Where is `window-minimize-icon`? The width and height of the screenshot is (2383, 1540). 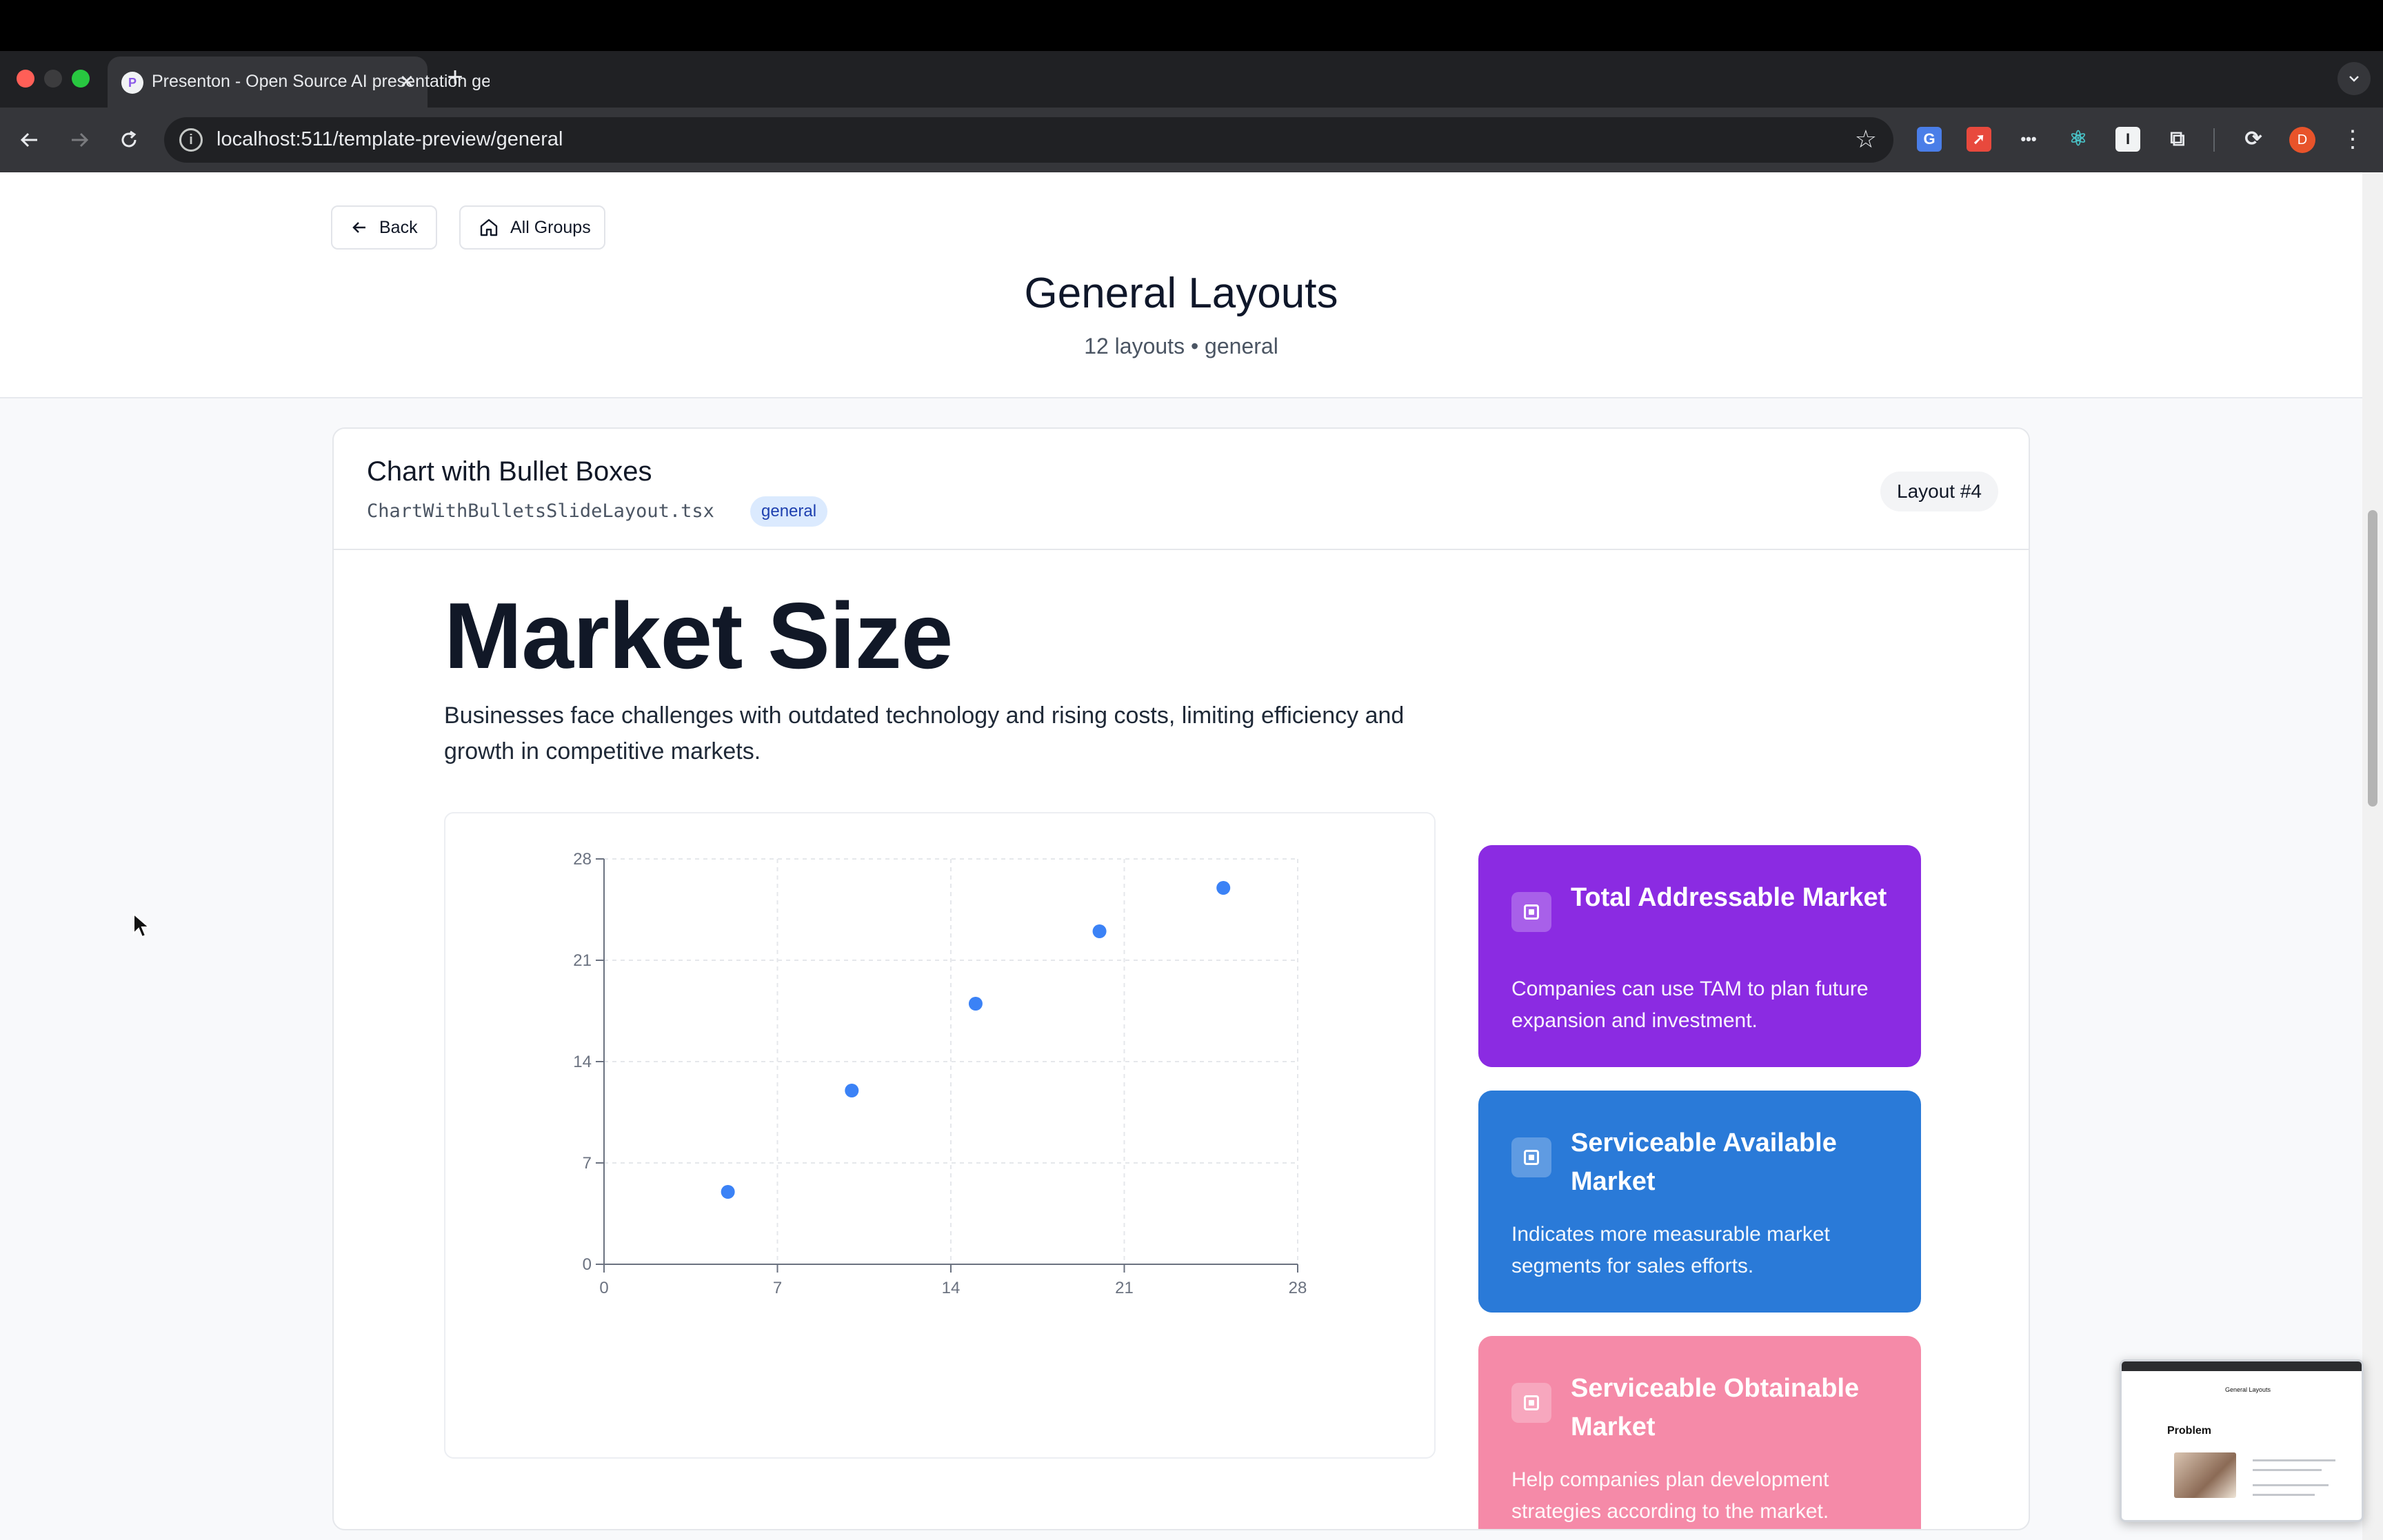
window-minimize-icon is located at coordinates (53, 79).